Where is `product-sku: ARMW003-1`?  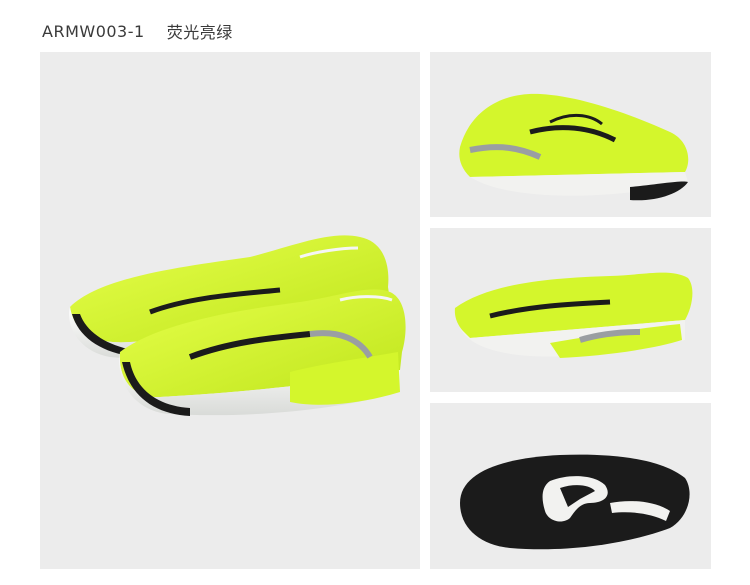 product-sku: ARMW003-1 is located at coordinates (93, 31).